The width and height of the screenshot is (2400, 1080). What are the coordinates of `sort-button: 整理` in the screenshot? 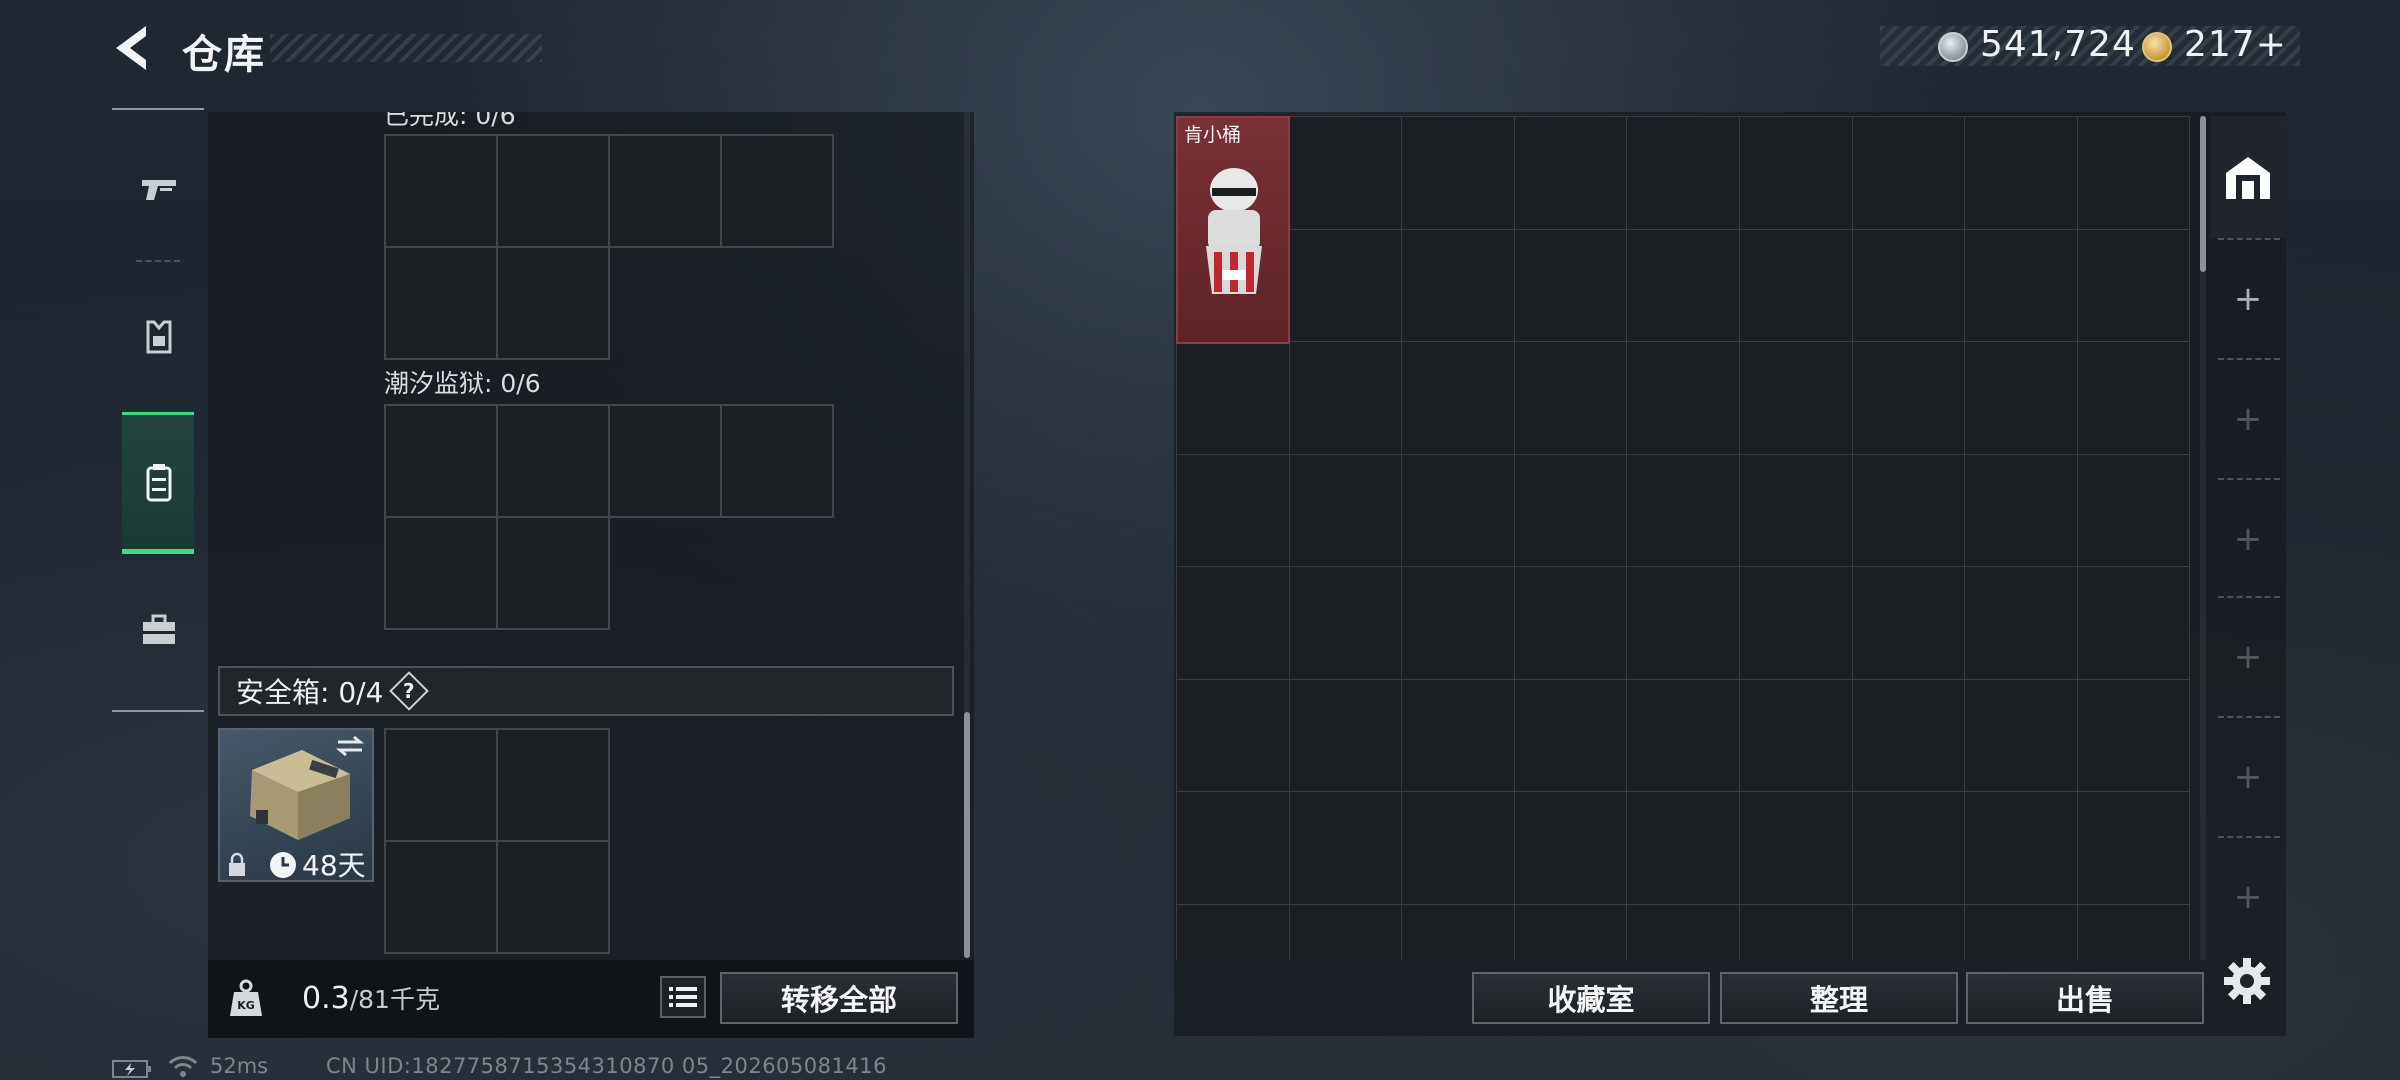 It's located at (1839, 998).